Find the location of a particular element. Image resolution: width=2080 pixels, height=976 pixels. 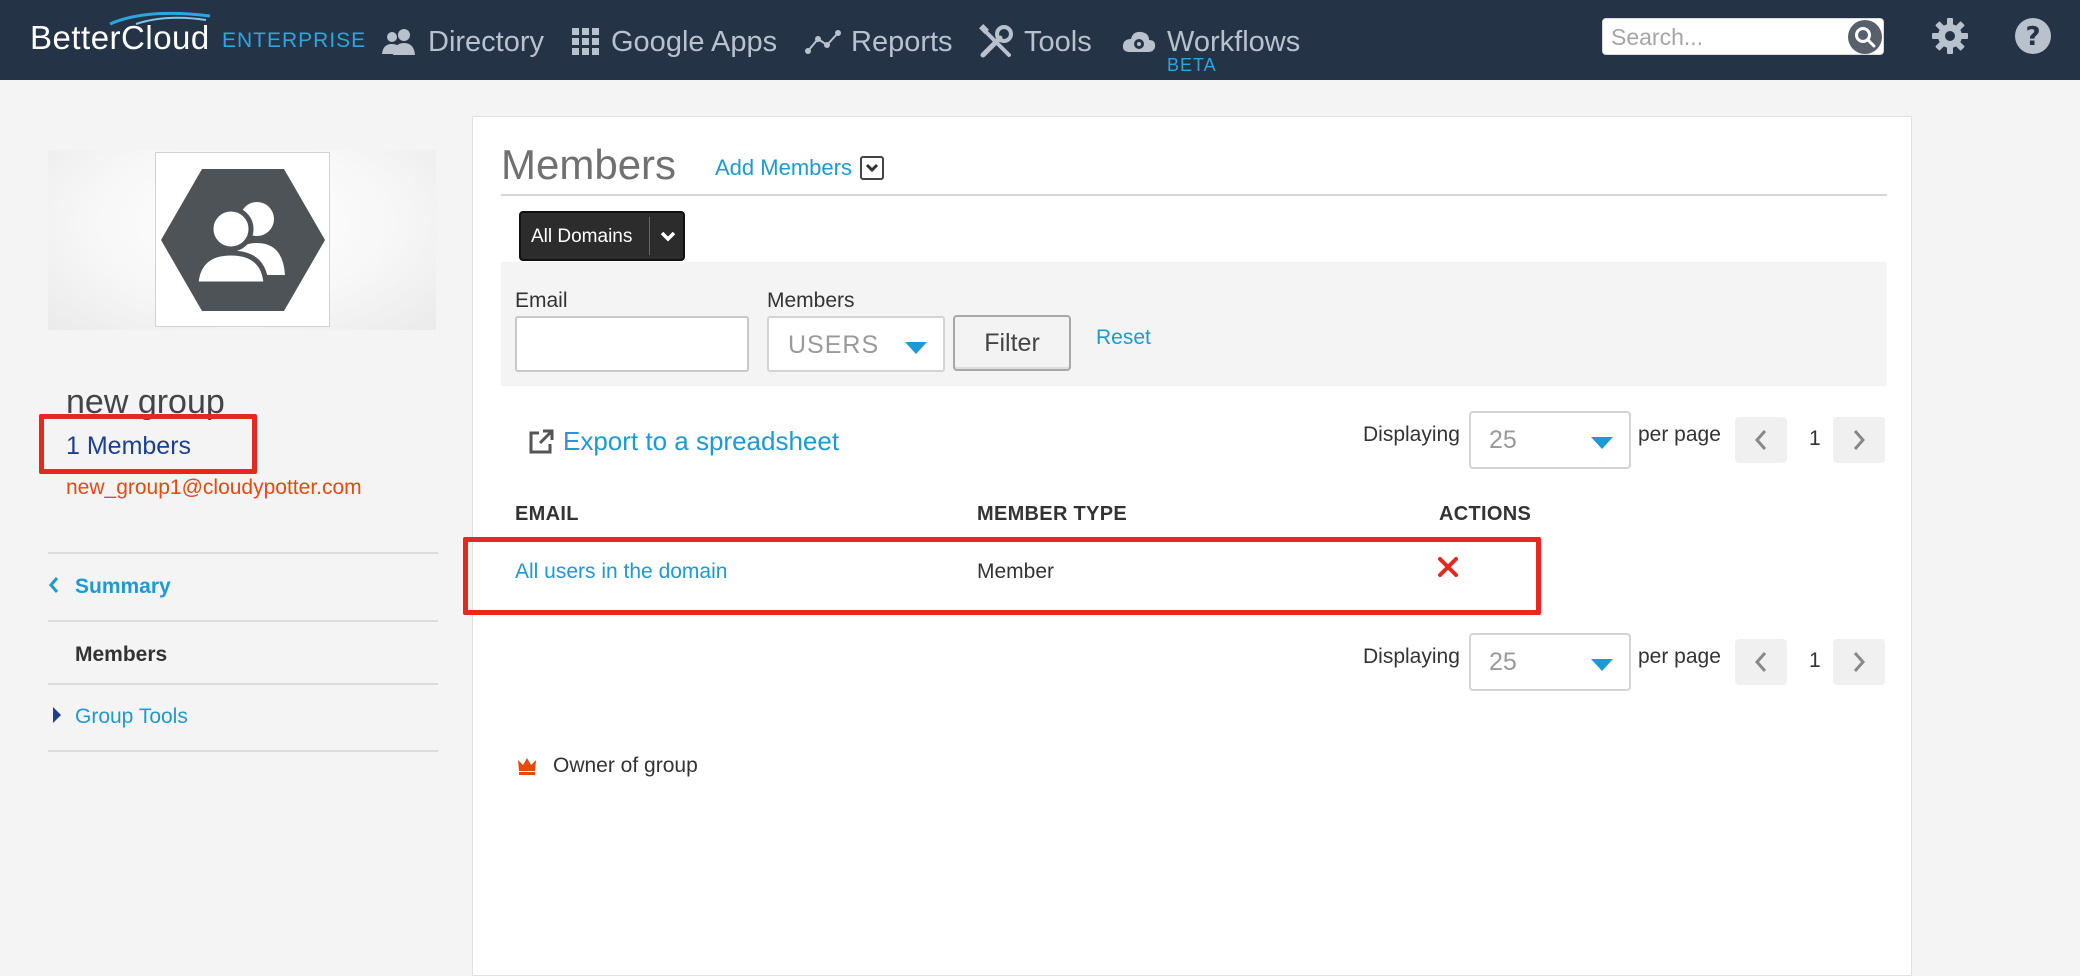

owner-legend-label: Owner of group is located at coordinates (625, 765).